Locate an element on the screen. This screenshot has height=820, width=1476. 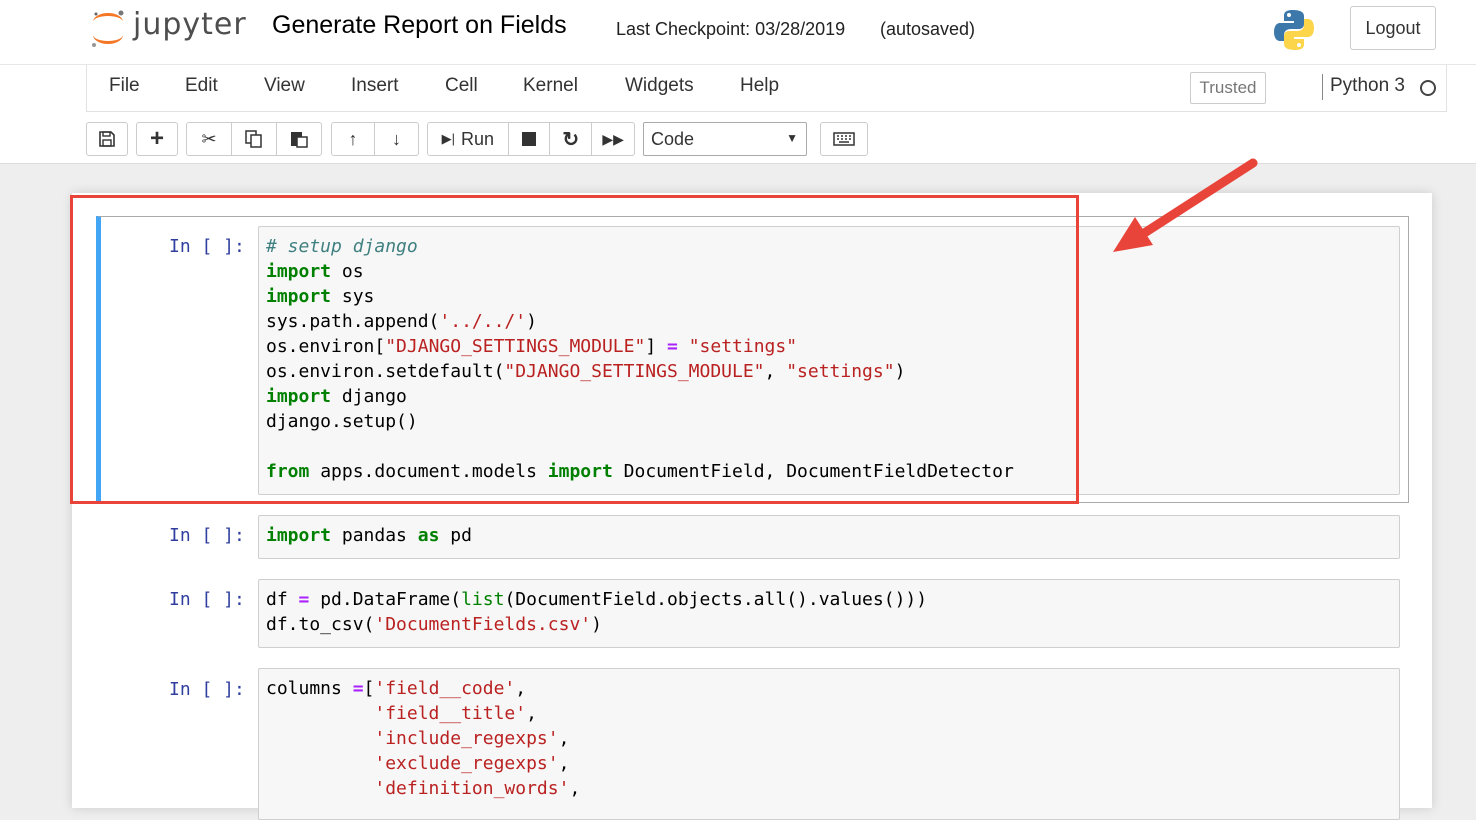
kernel-divider is located at coordinates (1322, 87).